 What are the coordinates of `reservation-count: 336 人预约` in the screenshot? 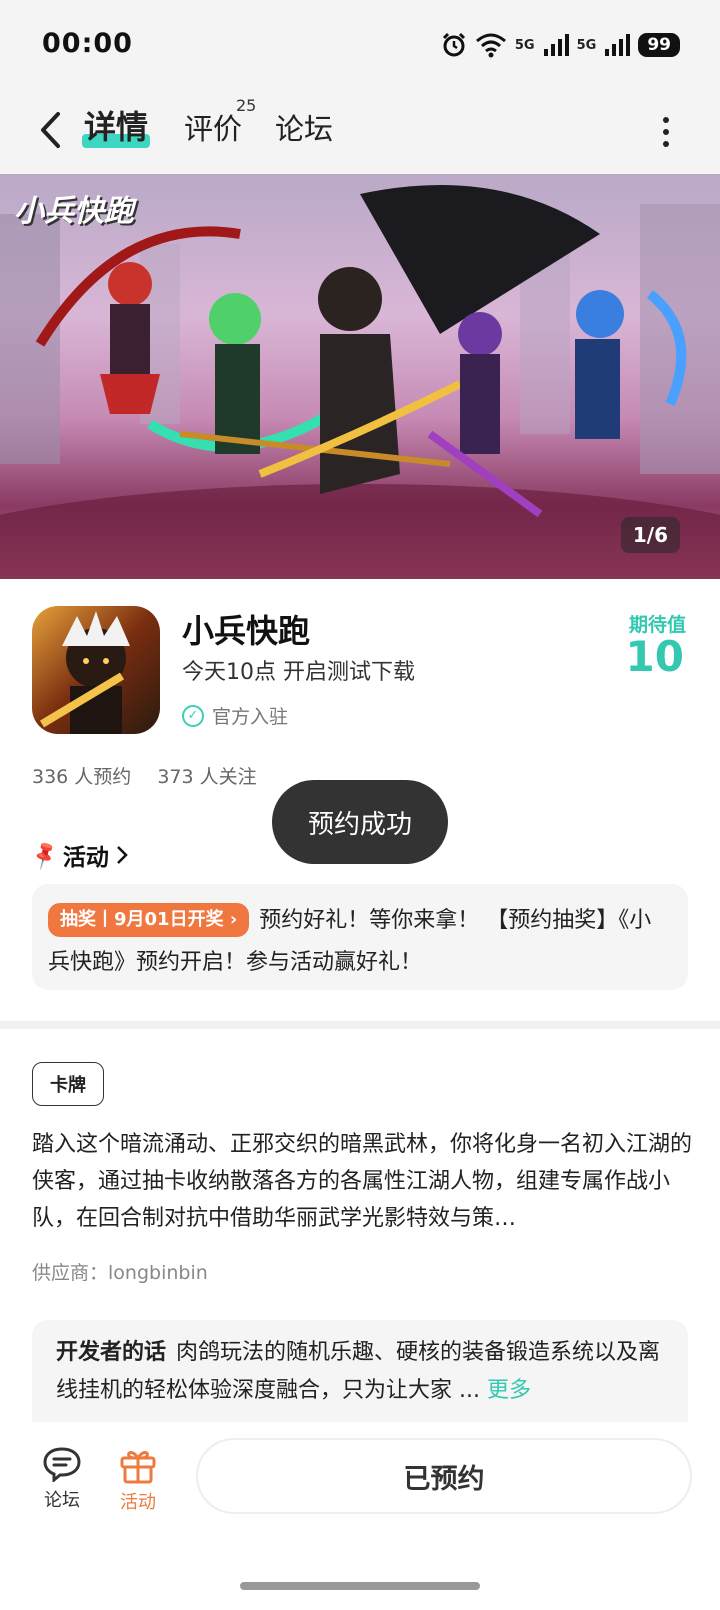 It's located at (82, 777).